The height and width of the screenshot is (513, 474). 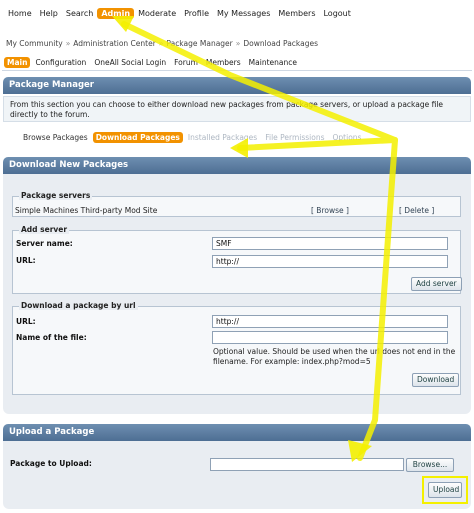 What do you see at coordinates (296, 13) in the screenshot?
I see `menu-members: Members` at bounding box center [296, 13].